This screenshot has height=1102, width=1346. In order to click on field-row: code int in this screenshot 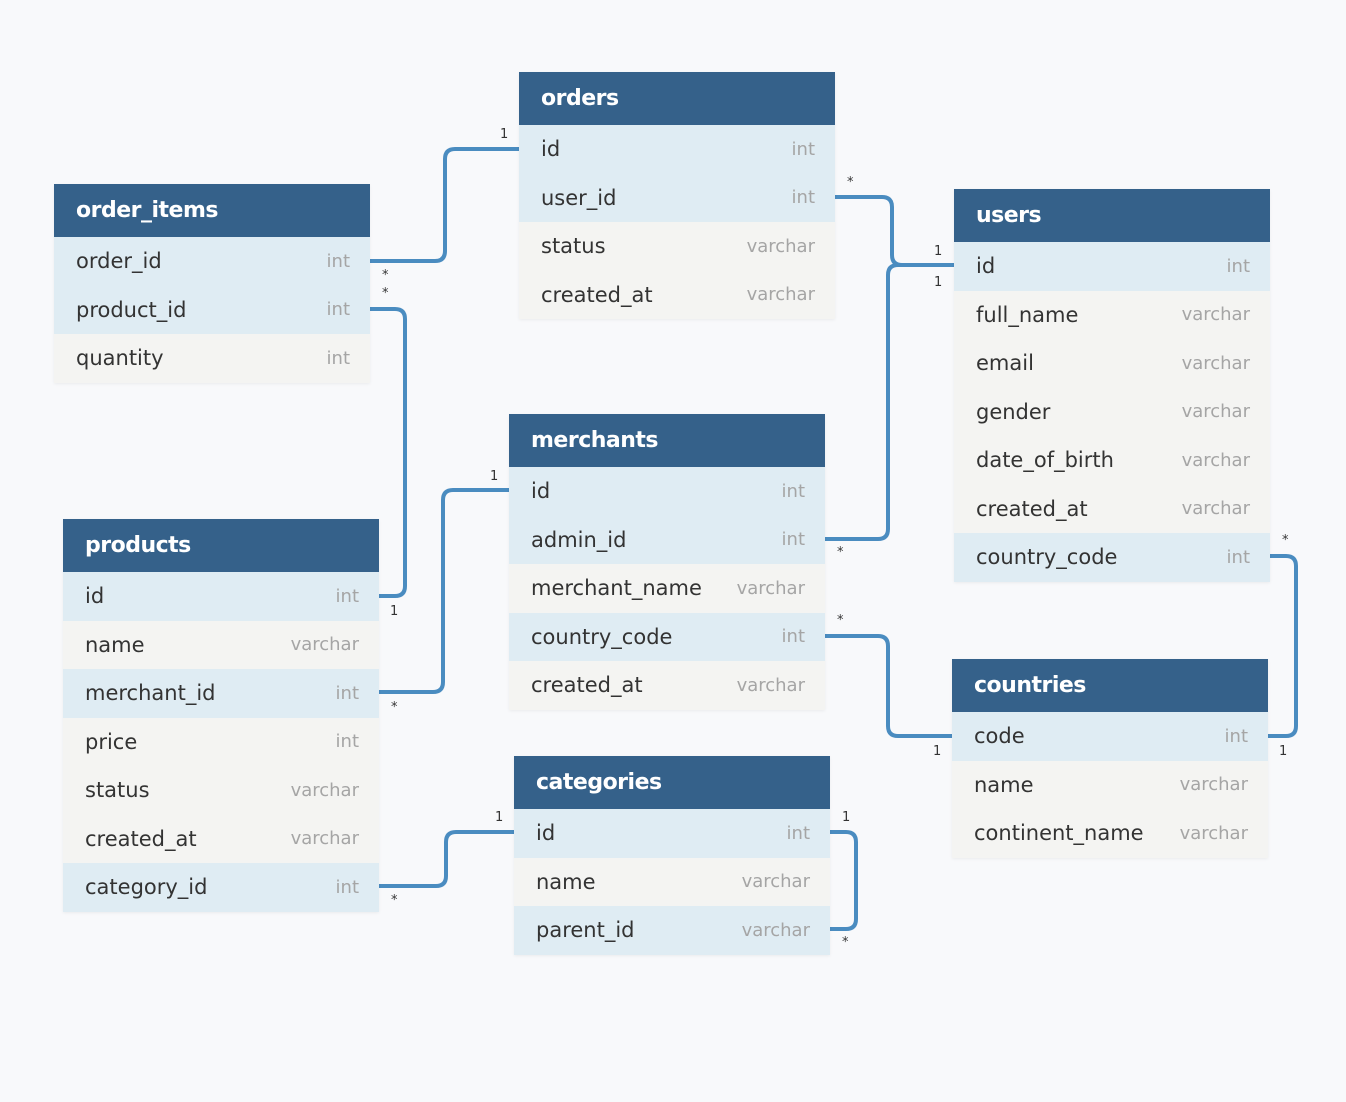, I will do `click(1110, 736)`.